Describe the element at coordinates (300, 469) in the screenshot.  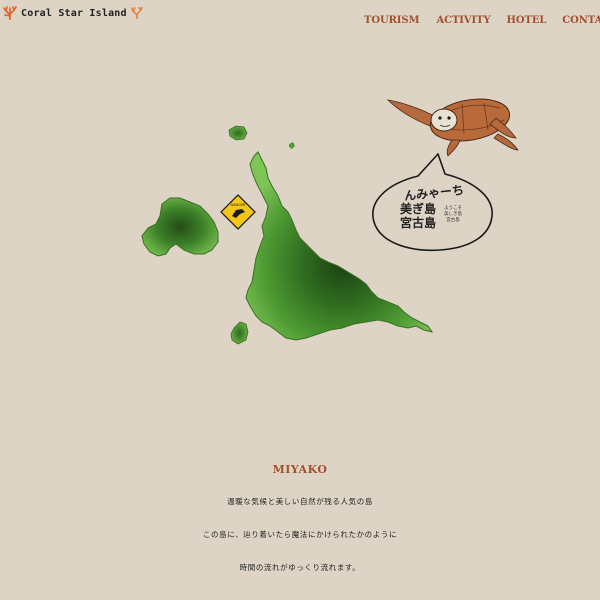
I see `section-title: MIYAKO` at that location.